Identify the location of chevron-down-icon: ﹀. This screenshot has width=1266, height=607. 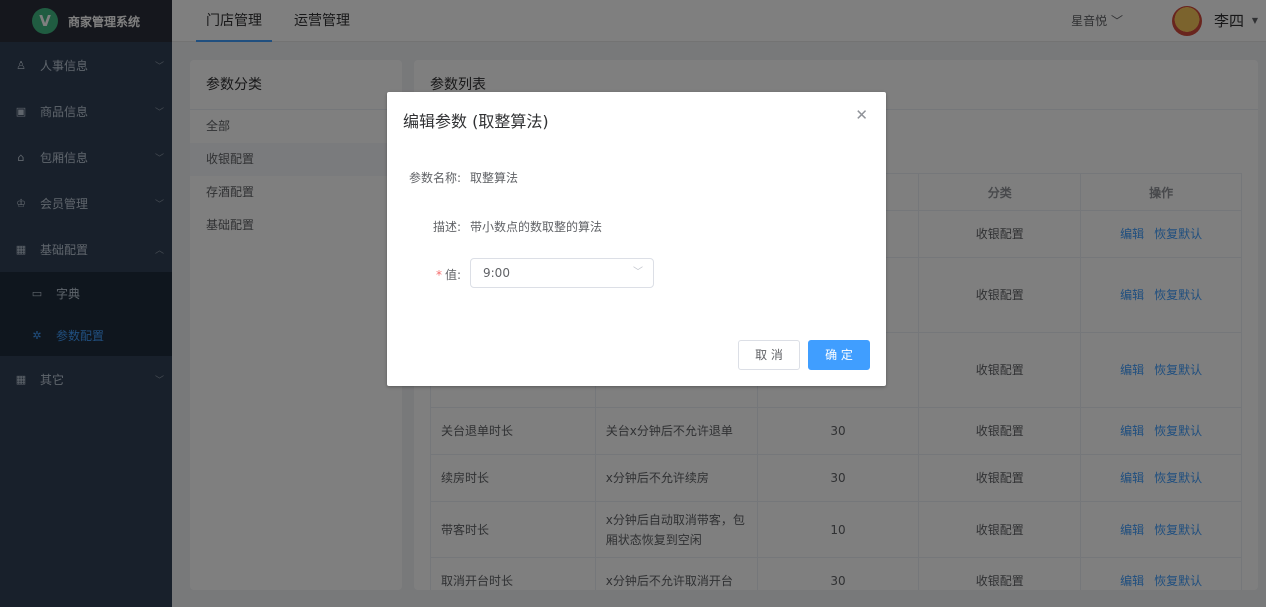
(638, 272).